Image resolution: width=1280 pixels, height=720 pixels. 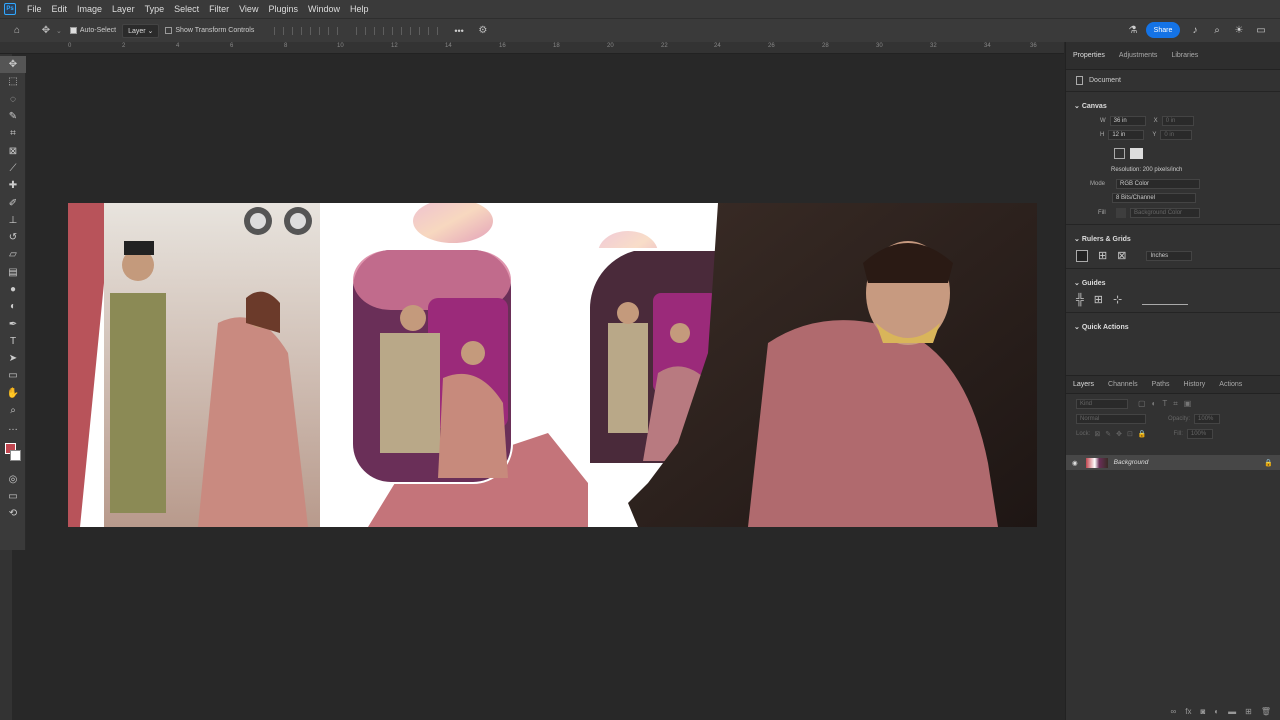 What do you see at coordinates (1248, 711) in the screenshot?
I see `new-layer-icon: ⊞` at bounding box center [1248, 711].